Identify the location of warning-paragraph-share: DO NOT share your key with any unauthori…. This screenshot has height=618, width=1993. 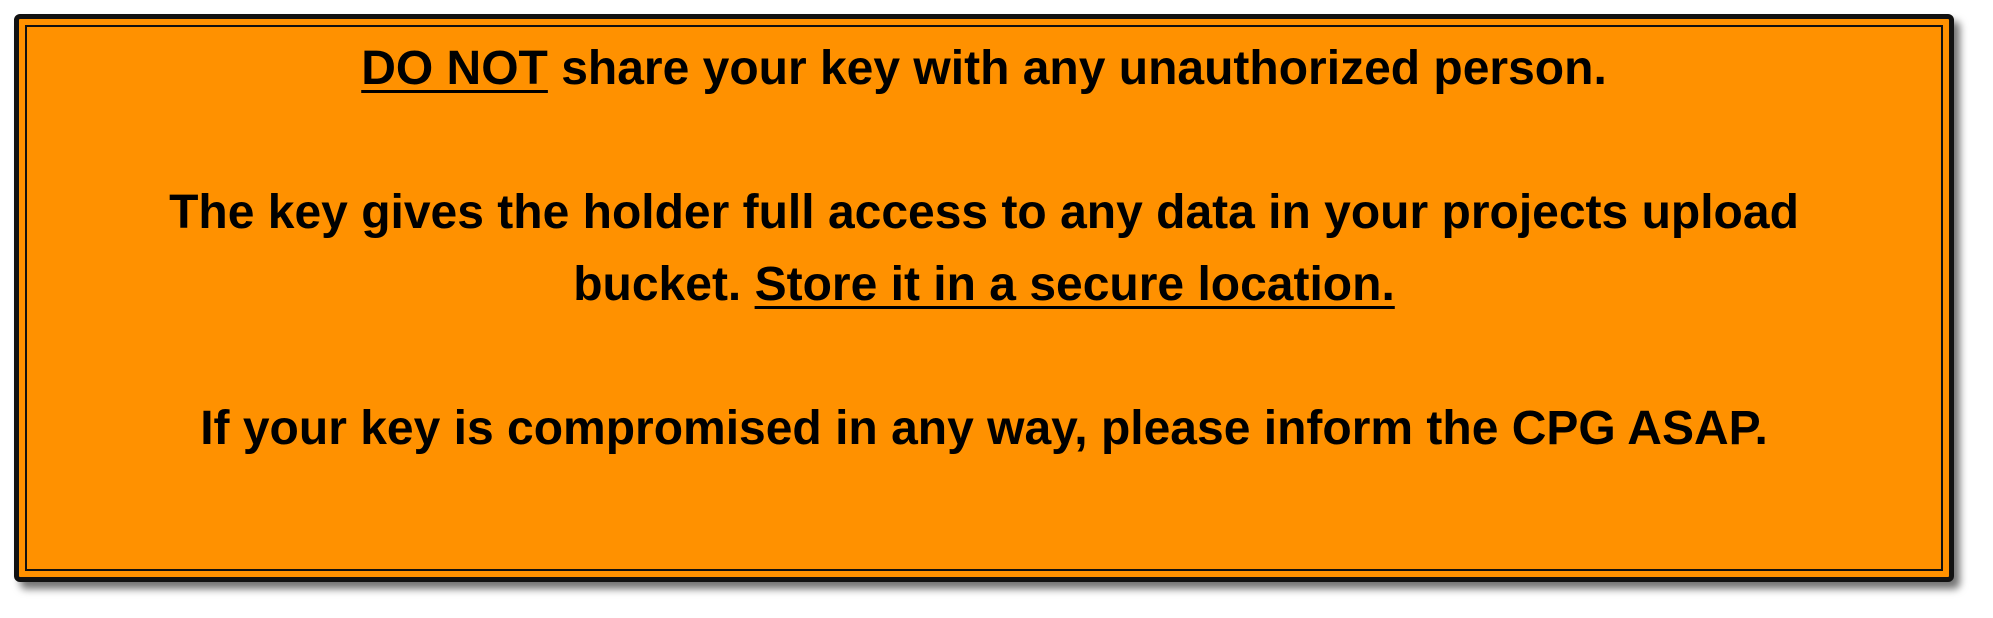
(984, 69).